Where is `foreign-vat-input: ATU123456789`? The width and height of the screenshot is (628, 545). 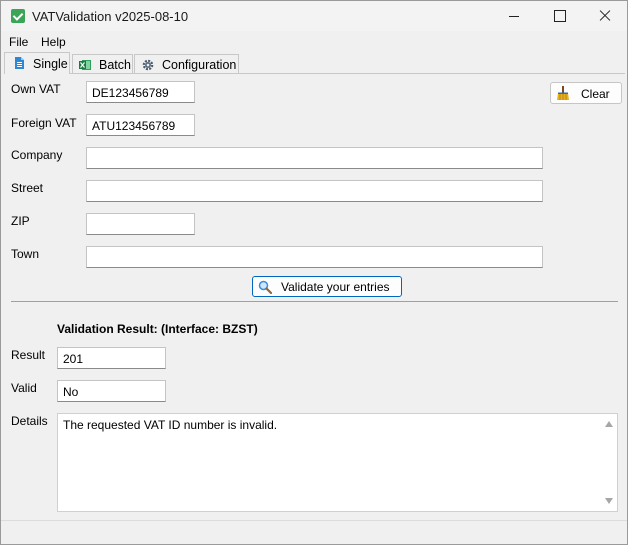
foreign-vat-input: ATU123456789 is located at coordinates (140, 125).